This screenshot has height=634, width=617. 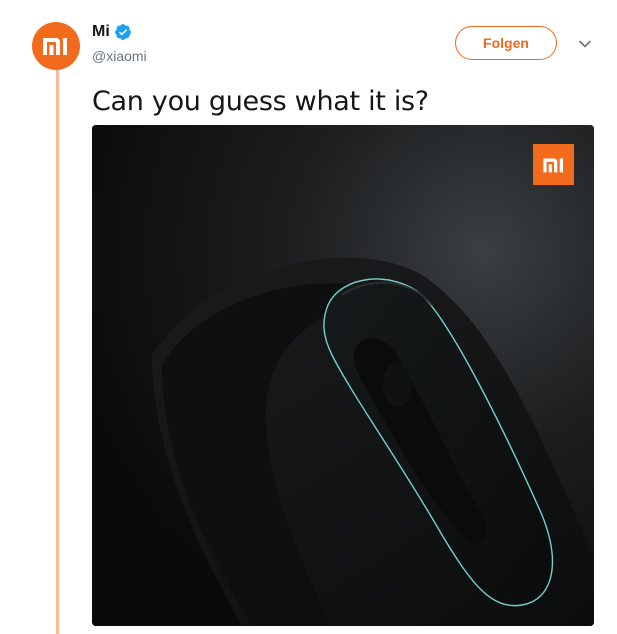 What do you see at coordinates (260, 101) in the screenshot?
I see `tweet-text: Can you guess what it is?` at bounding box center [260, 101].